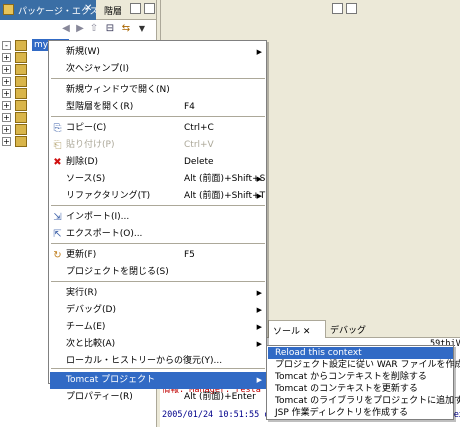  Describe the element at coordinates (57, 255) in the screenshot. I see `refresh-icon: ↻` at that location.